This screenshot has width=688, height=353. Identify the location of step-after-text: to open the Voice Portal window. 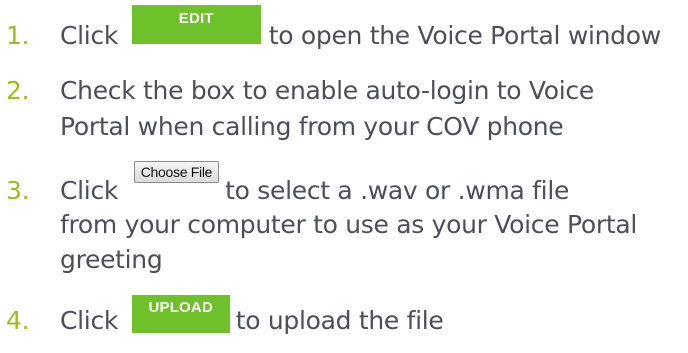
(464, 35).